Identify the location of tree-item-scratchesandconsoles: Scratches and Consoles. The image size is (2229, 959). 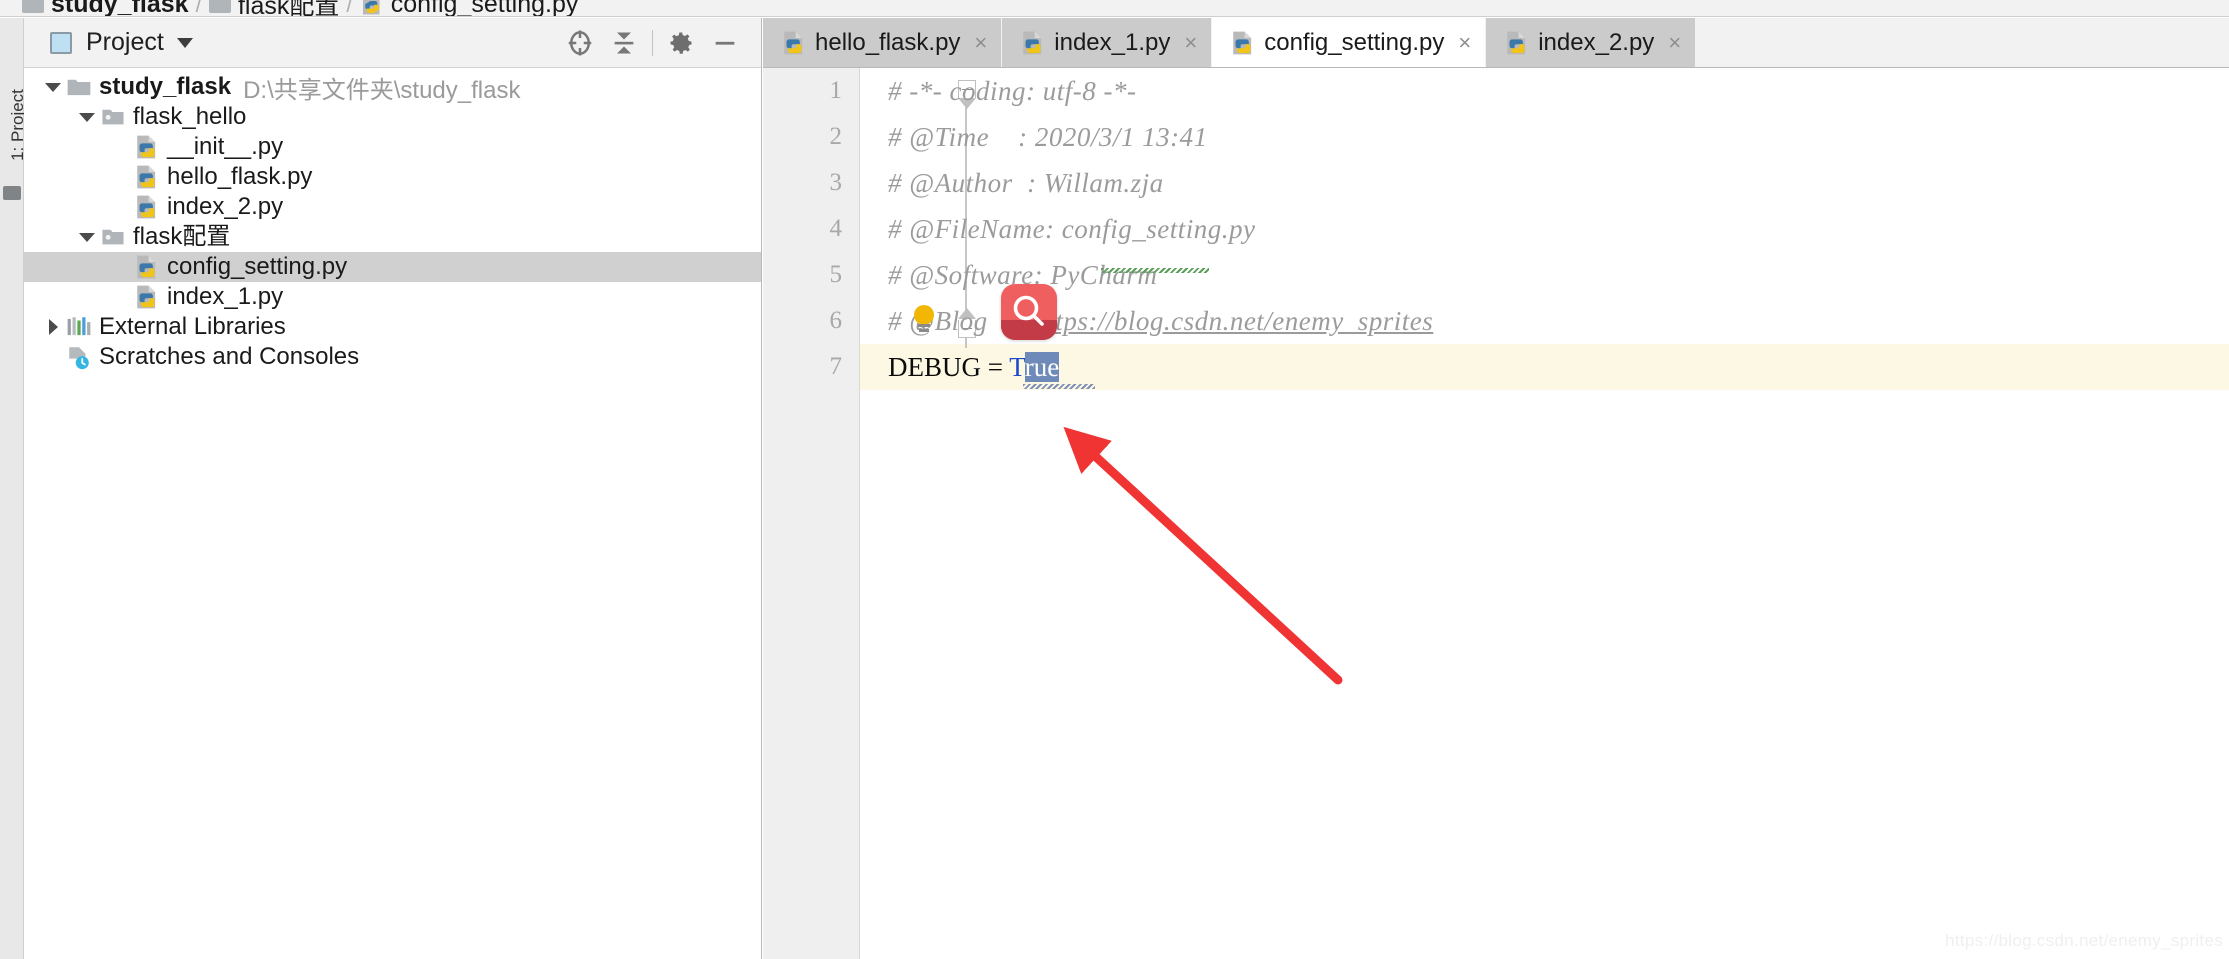
(392, 357).